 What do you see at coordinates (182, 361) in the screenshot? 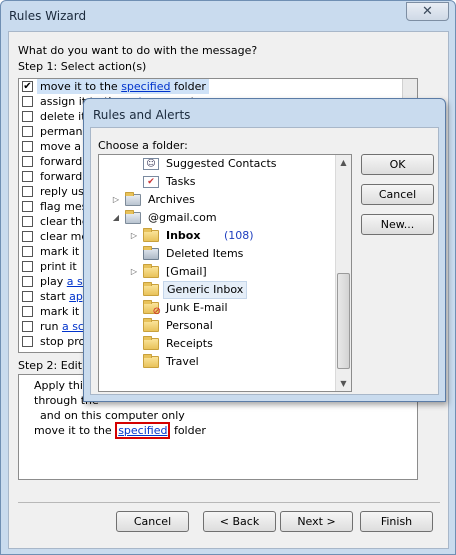
I see `folder-label: Travel` at bounding box center [182, 361].